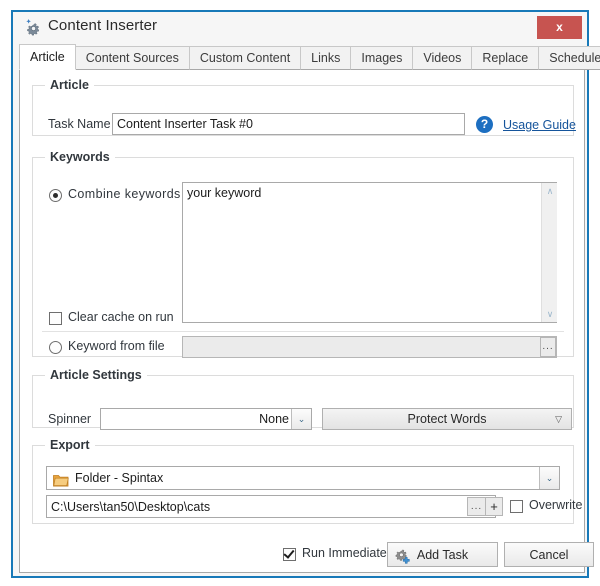 Image resolution: width=600 pixels, height=586 pixels. Describe the element at coordinates (80, 157) in the screenshot. I see `keywords-group-label: Keywords` at that location.